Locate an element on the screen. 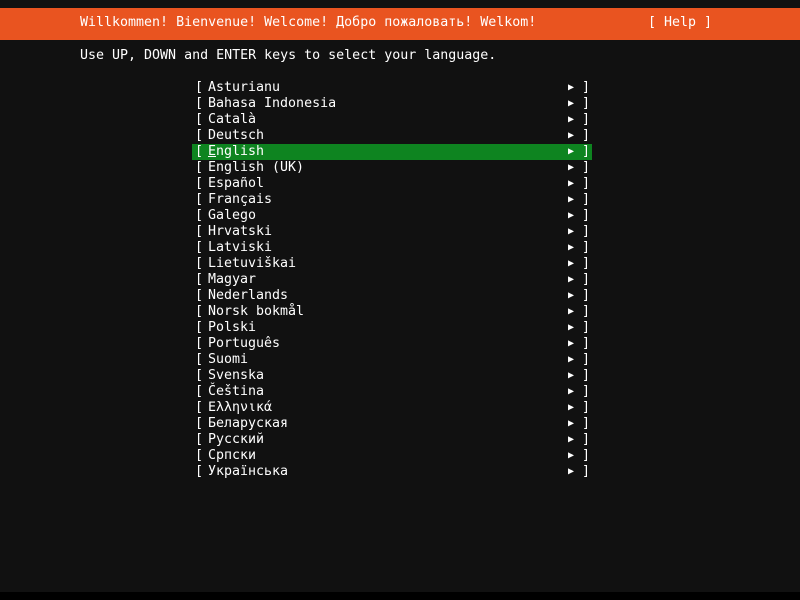 The height and width of the screenshot is (600, 800). language-label: Español is located at coordinates (236, 183).